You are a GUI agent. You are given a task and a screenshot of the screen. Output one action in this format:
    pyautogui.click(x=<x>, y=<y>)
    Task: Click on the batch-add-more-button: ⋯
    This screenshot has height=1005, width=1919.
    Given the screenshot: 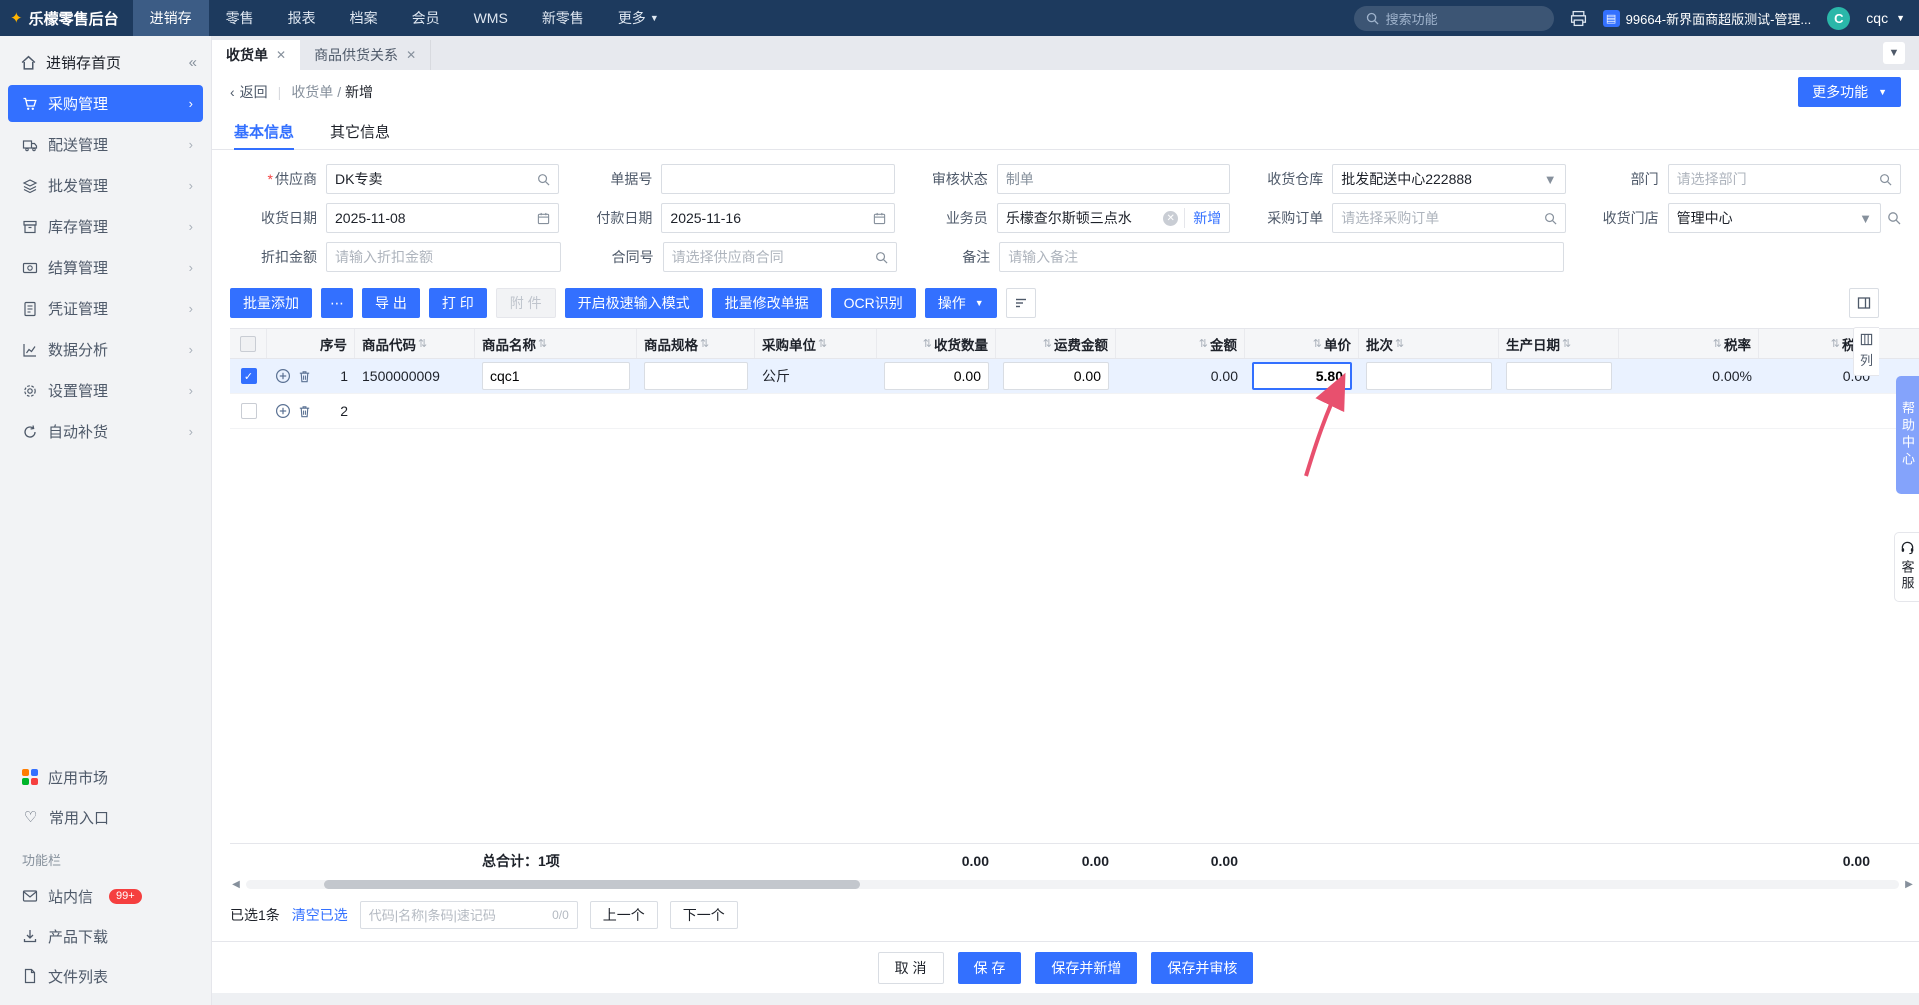 What is the action you would take?
    pyautogui.click(x=337, y=303)
    